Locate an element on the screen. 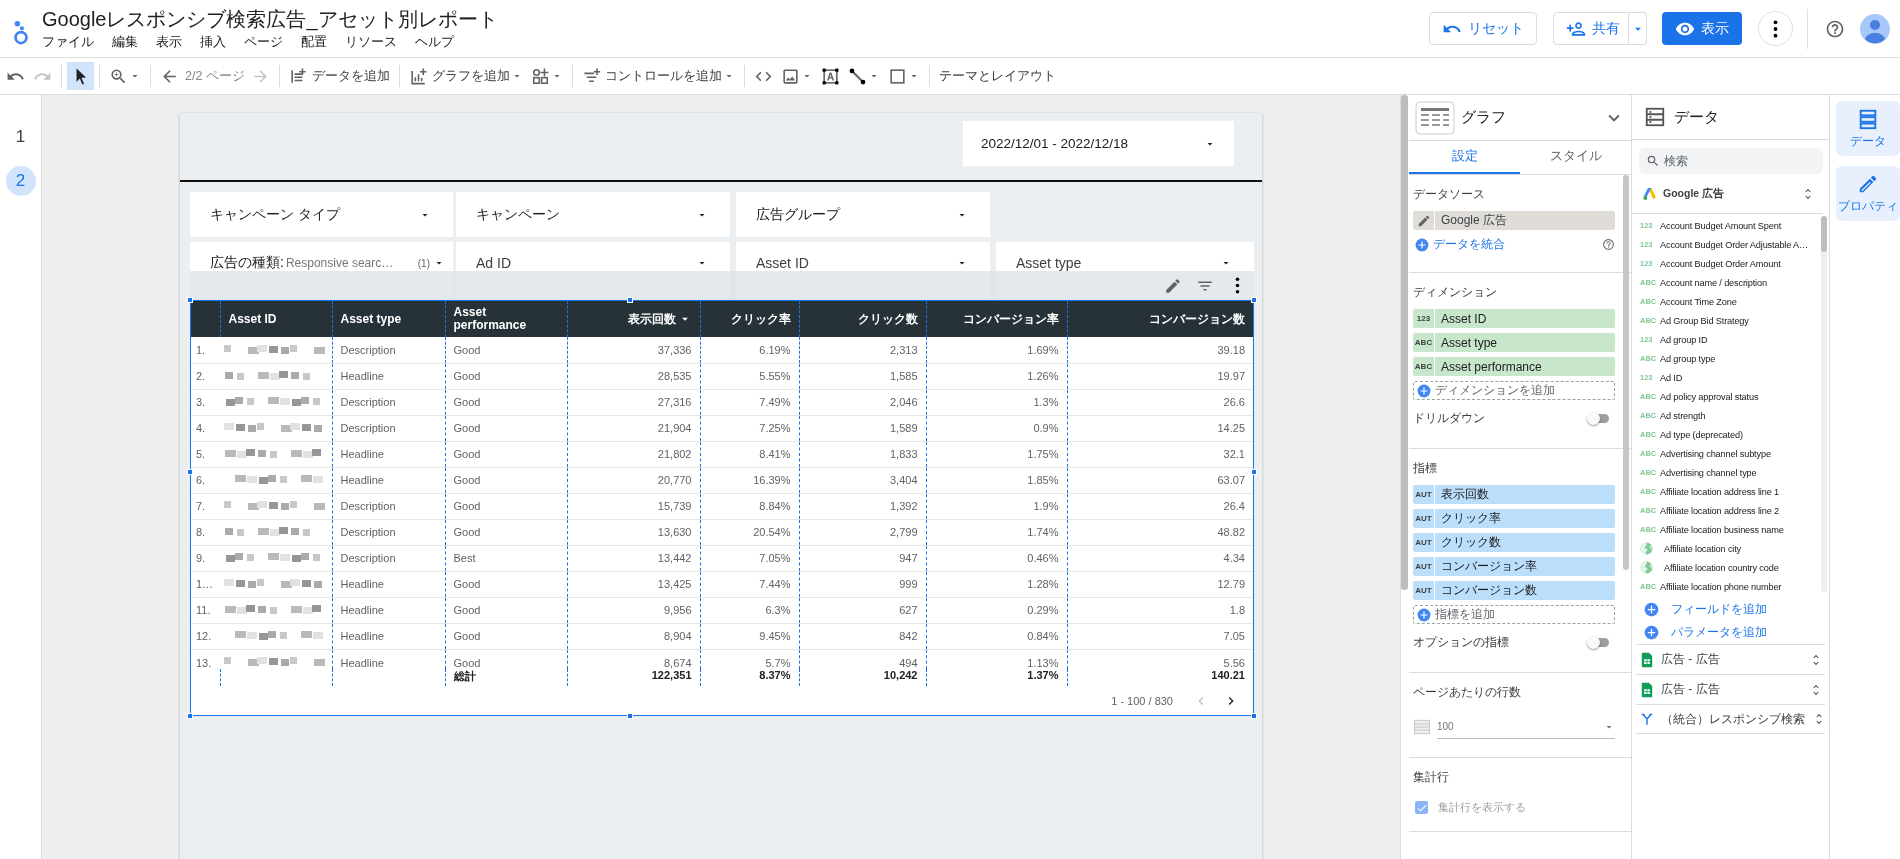 The width and height of the screenshot is (1900, 859). menu-item: ファイル is located at coordinates (68, 42).